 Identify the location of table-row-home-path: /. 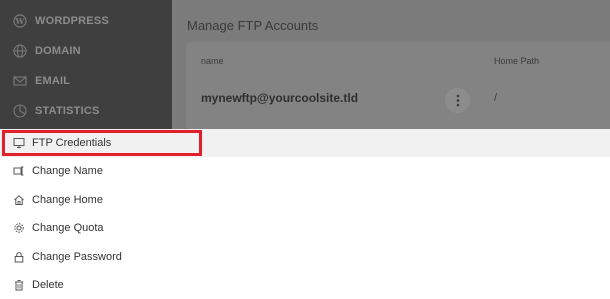
(496, 98).